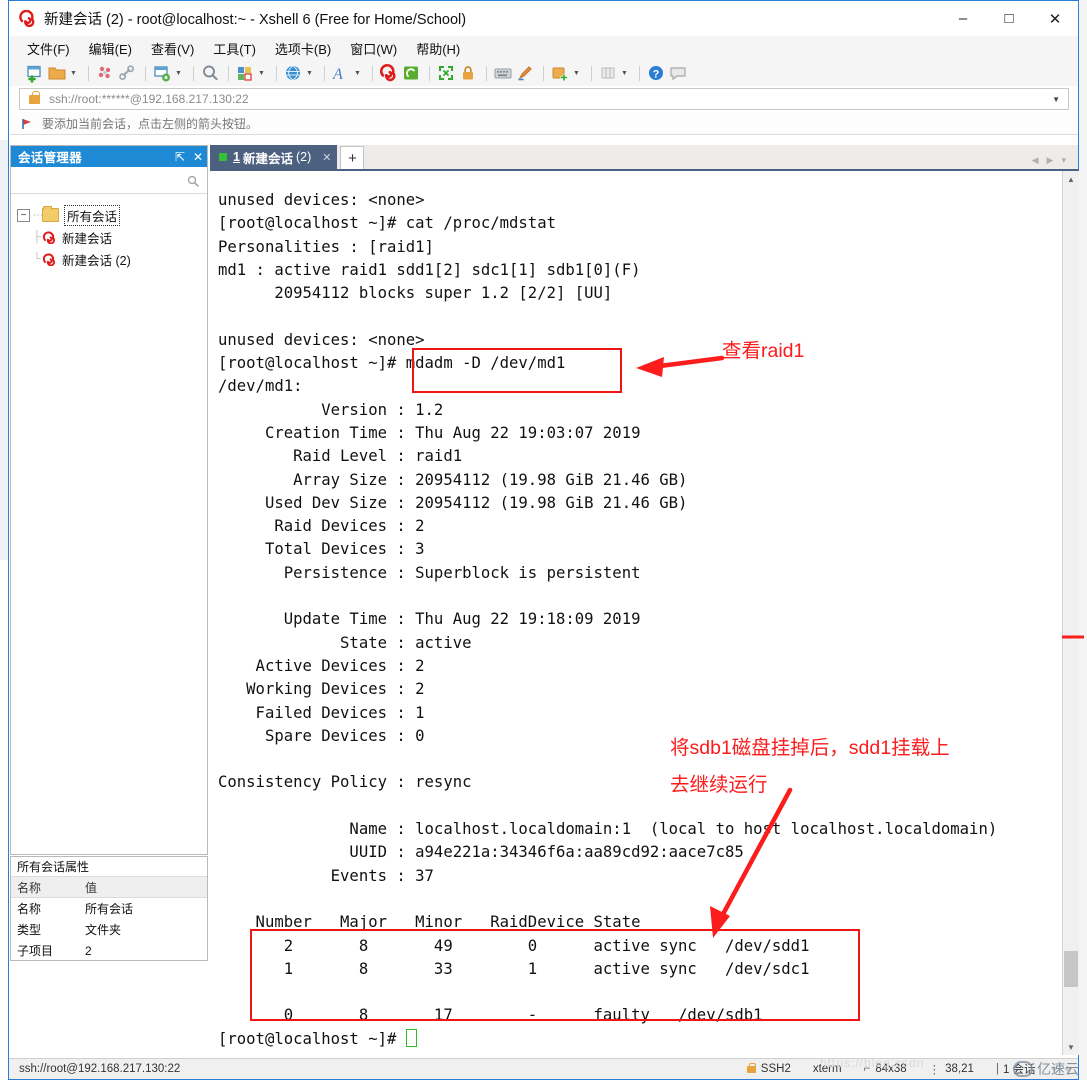 The height and width of the screenshot is (1080, 1087). What do you see at coordinates (274, 157) in the screenshot?
I see `tab-session-1: 1 新建会话 (2) ✕` at bounding box center [274, 157].